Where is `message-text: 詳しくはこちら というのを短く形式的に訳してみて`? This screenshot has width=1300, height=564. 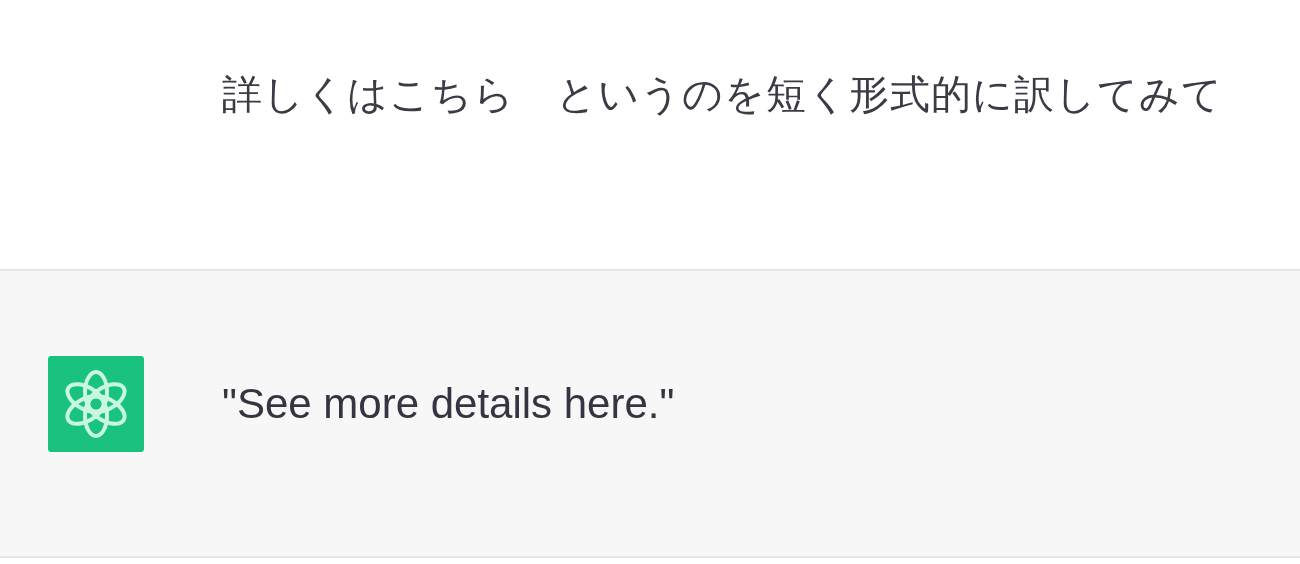
message-text: 詳しくはこちら というのを短く形式的に訳してみて is located at coordinates (722, 94).